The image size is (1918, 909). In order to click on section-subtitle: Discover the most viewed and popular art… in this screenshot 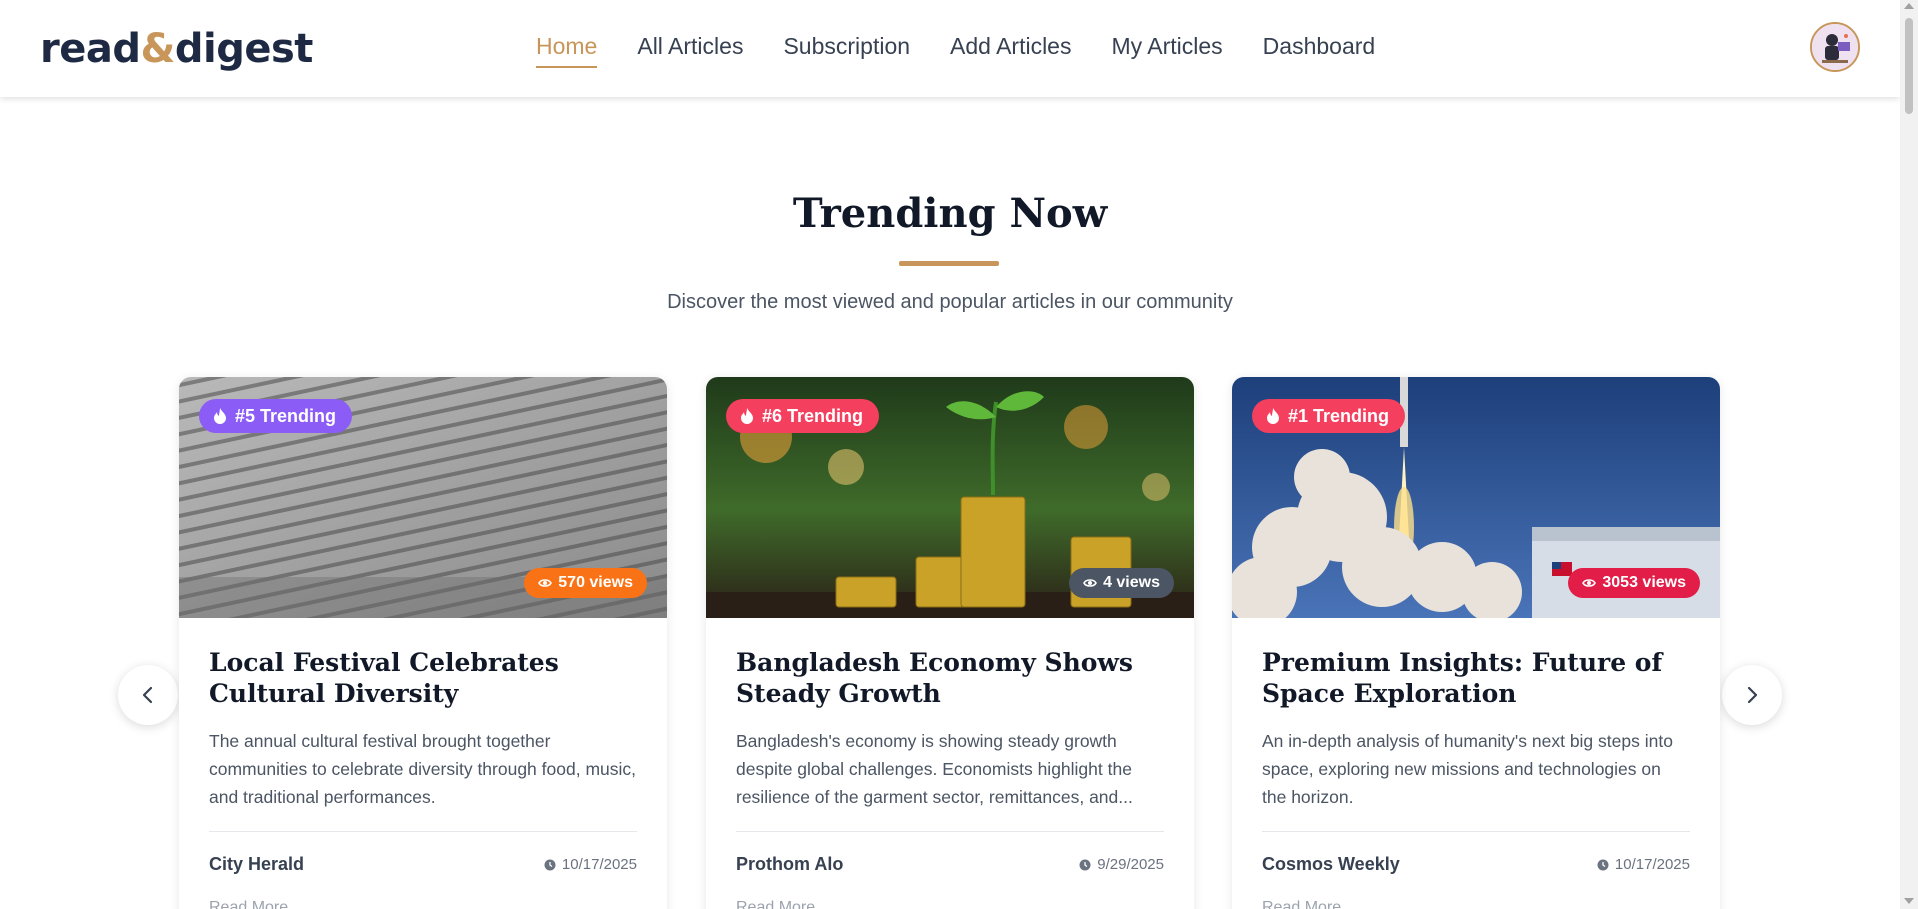, I will do `click(950, 302)`.